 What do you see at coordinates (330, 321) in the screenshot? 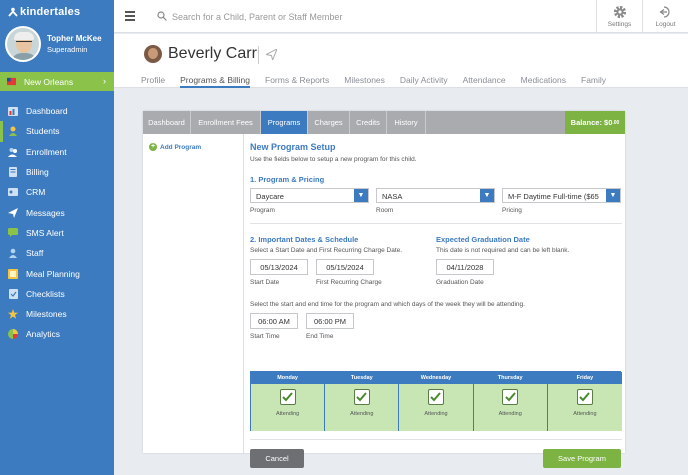
I see `end-time-field: 06:00 PM` at bounding box center [330, 321].